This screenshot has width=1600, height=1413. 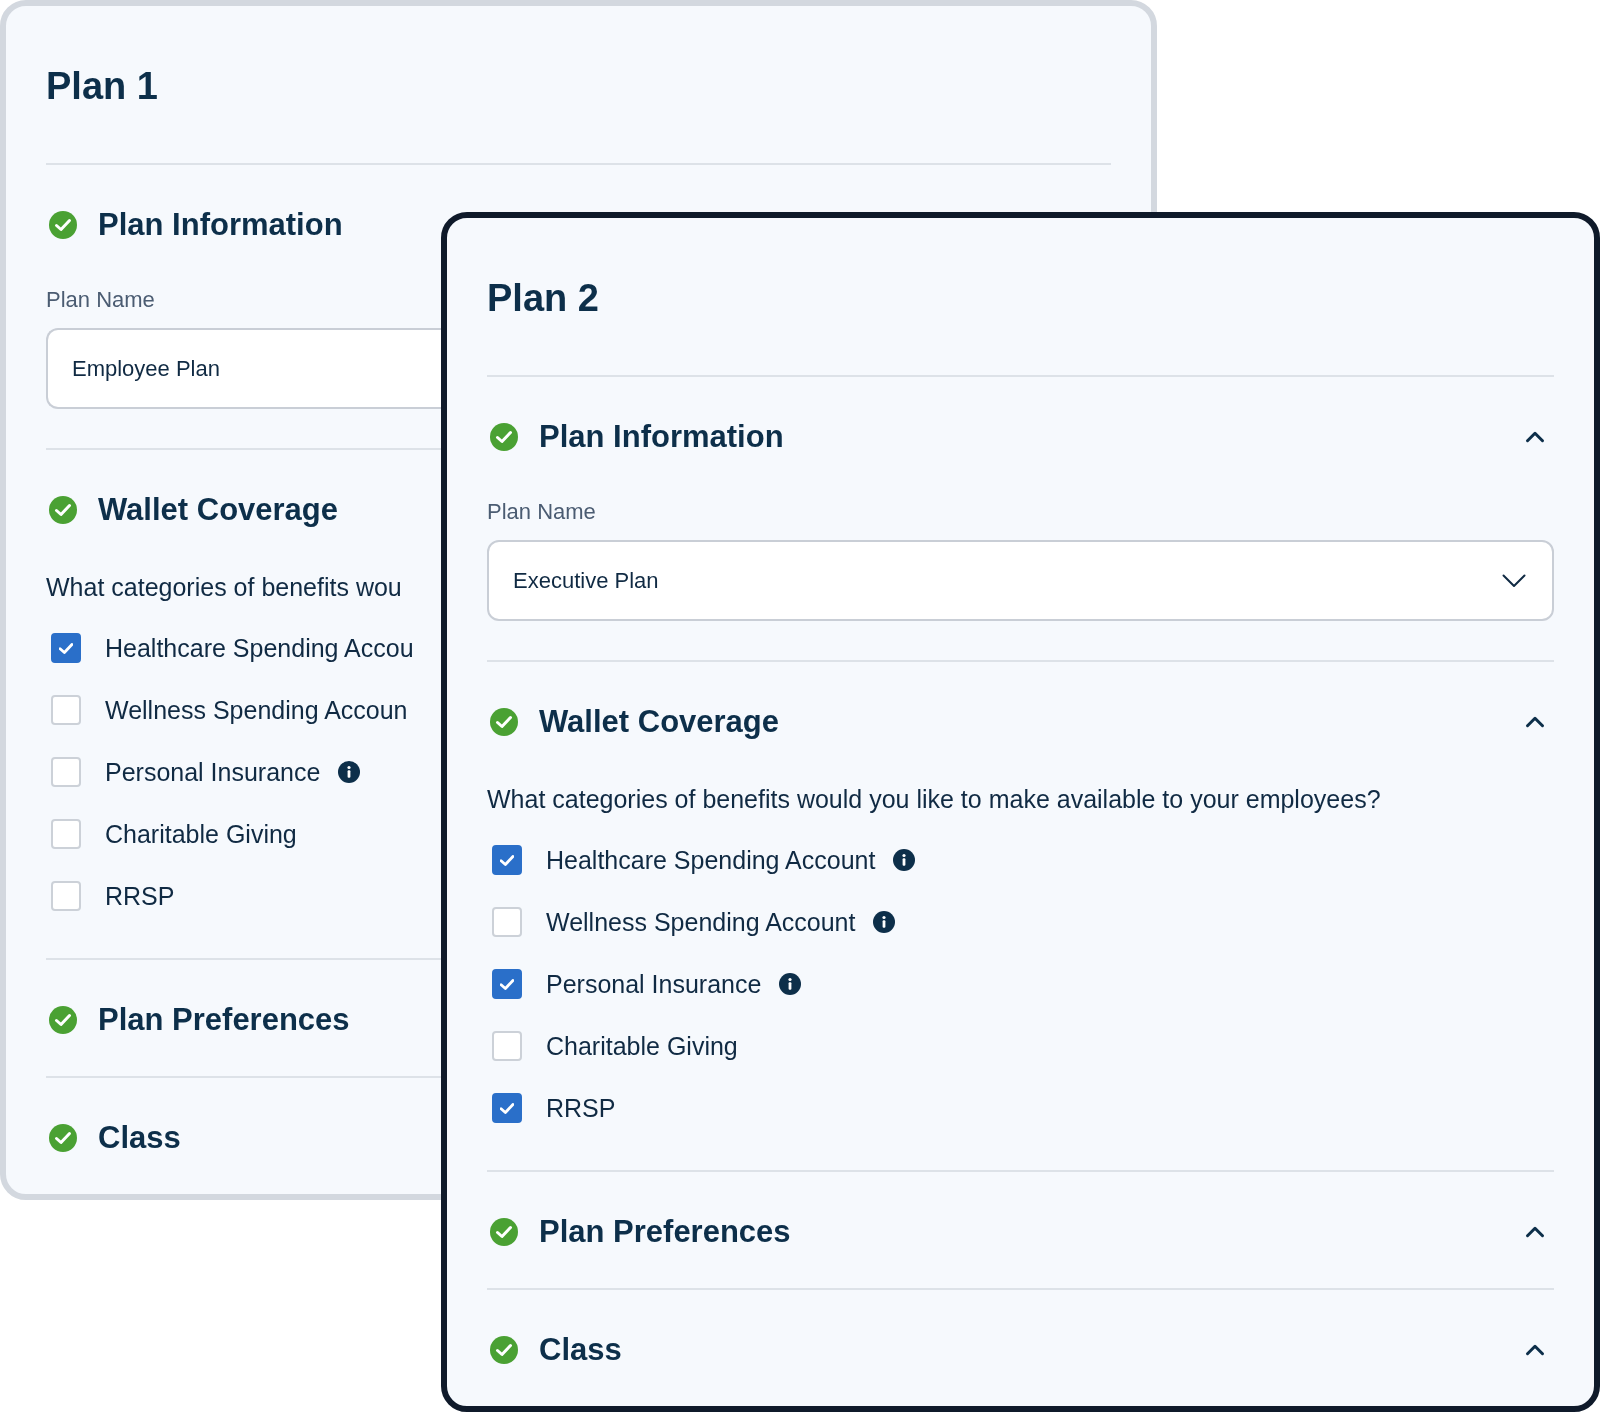 What do you see at coordinates (1020, 580) in the screenshot?
I see `plan-name-select: Executive Plan` at bounding box center [1020, 580].